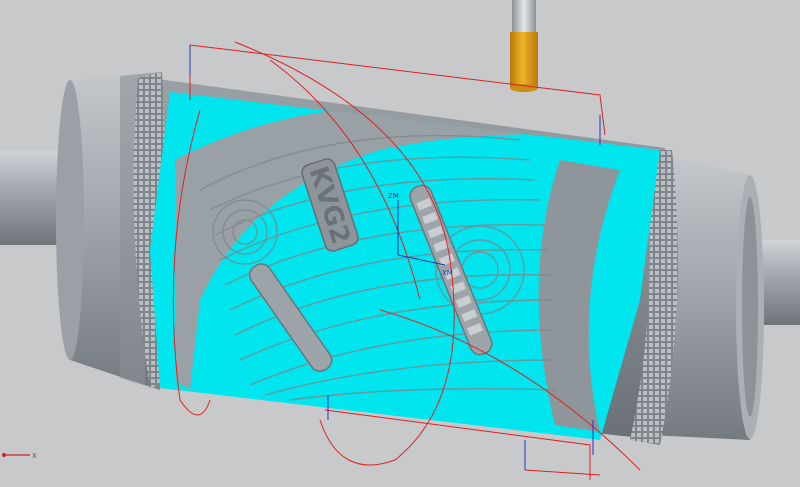 The image size is (800, 487). What do you see at coordinates (34, 456) in the screenshot?
I see `wcs-x-label: X` at bounding box center [34, 456].